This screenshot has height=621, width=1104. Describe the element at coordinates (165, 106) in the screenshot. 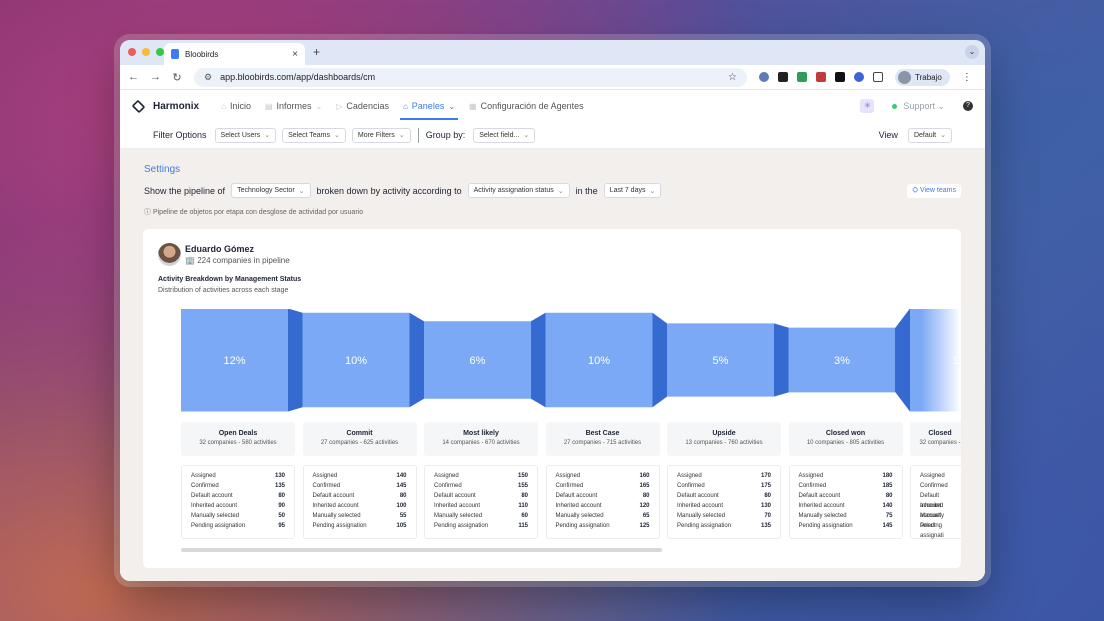

I see `brand: Harmonix` at that location.